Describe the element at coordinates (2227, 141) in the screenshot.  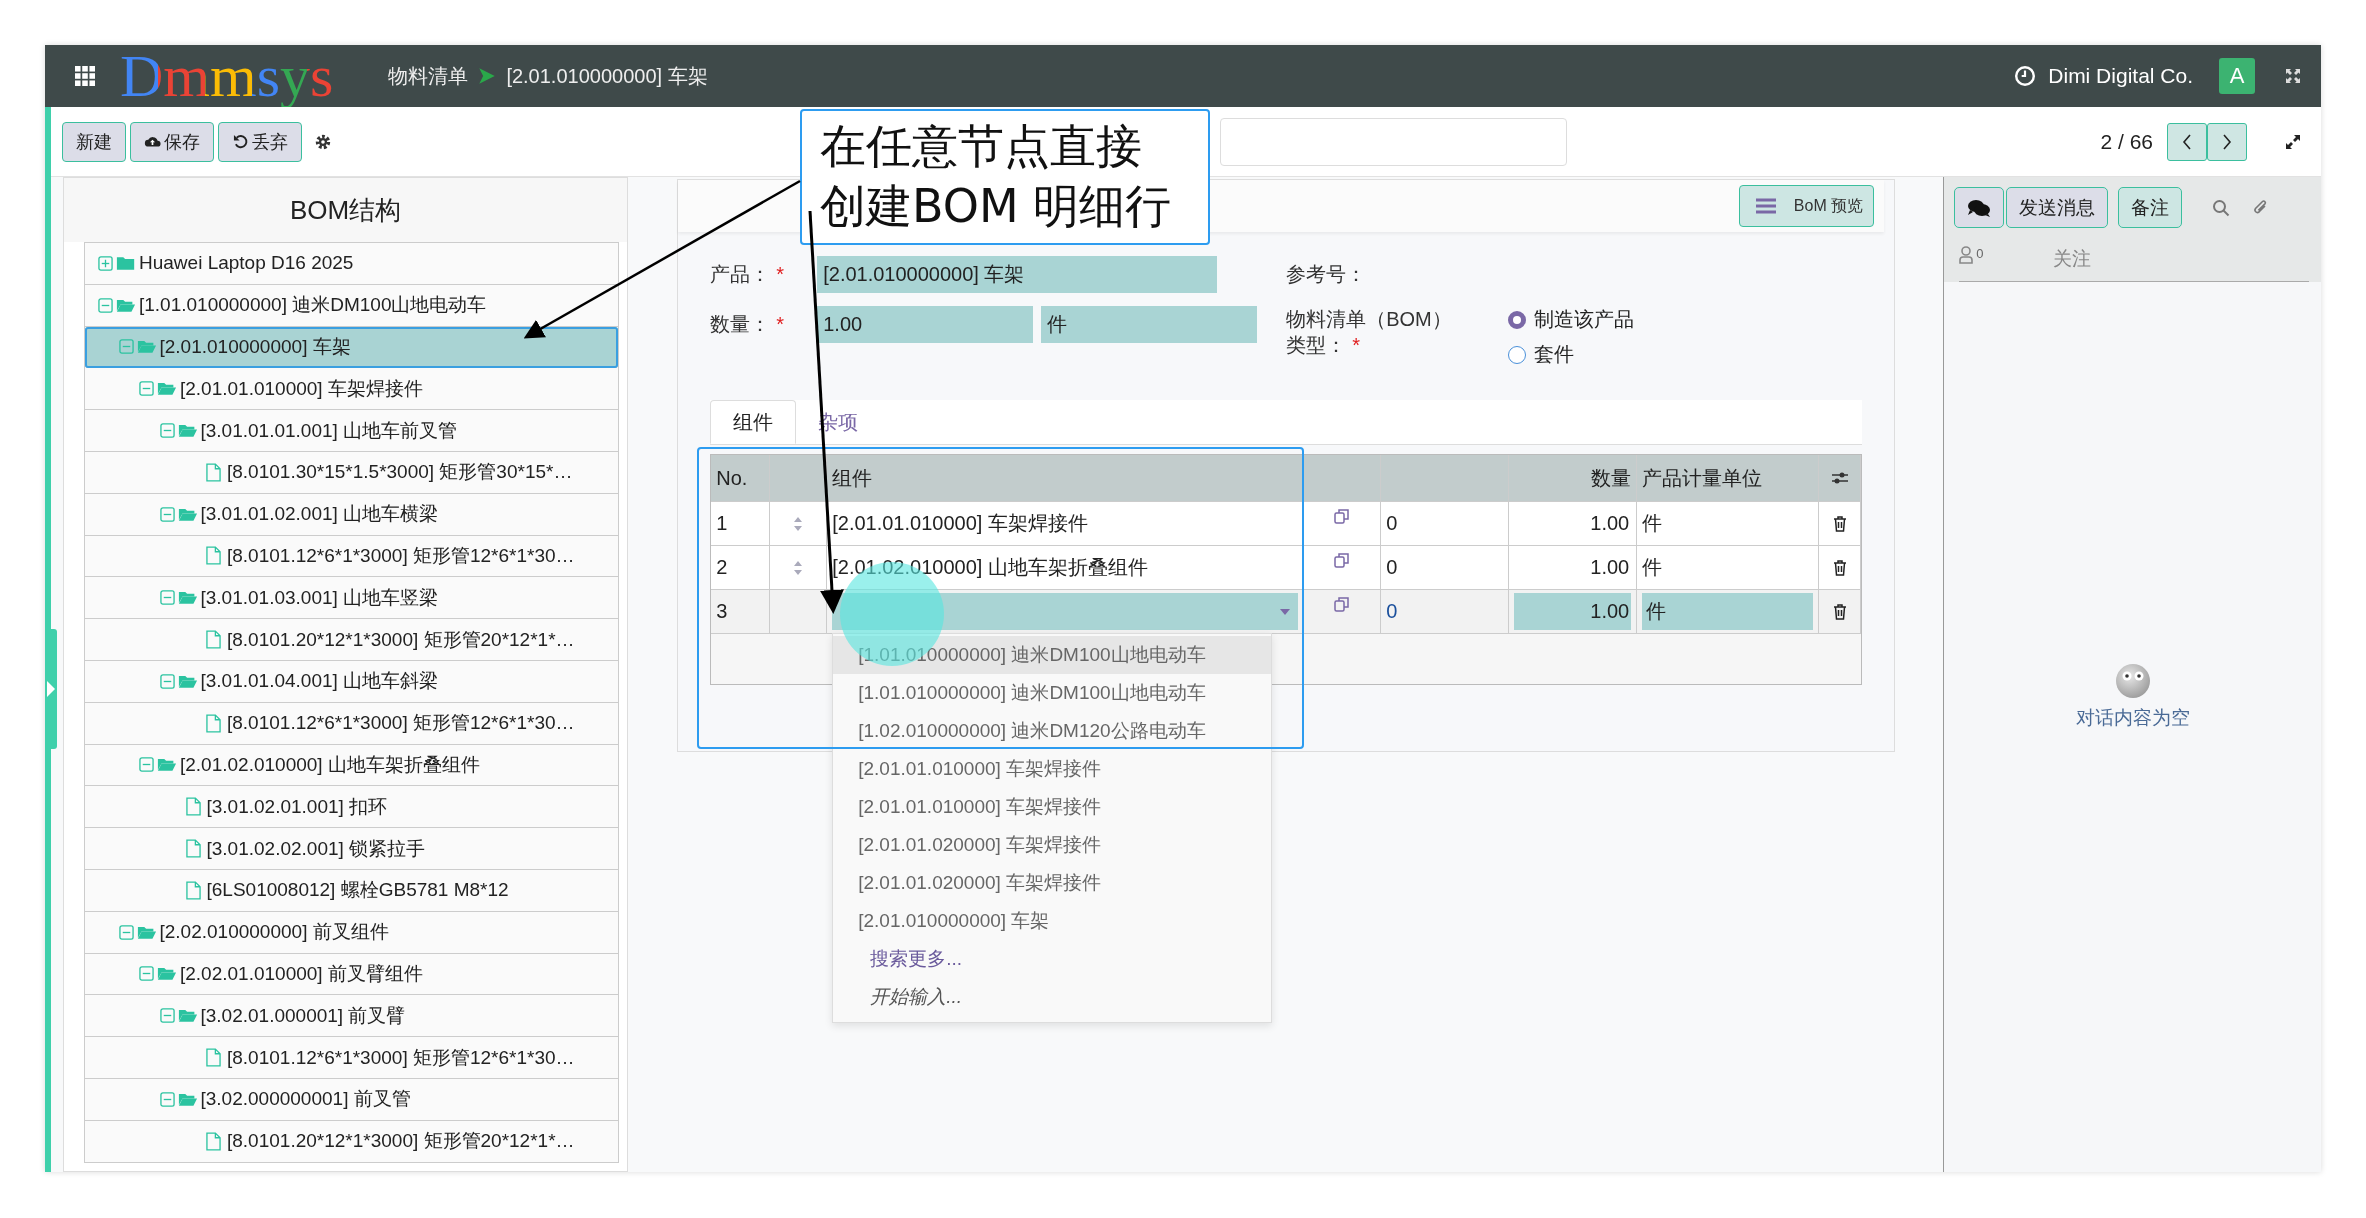
I see `next-button` at that location.